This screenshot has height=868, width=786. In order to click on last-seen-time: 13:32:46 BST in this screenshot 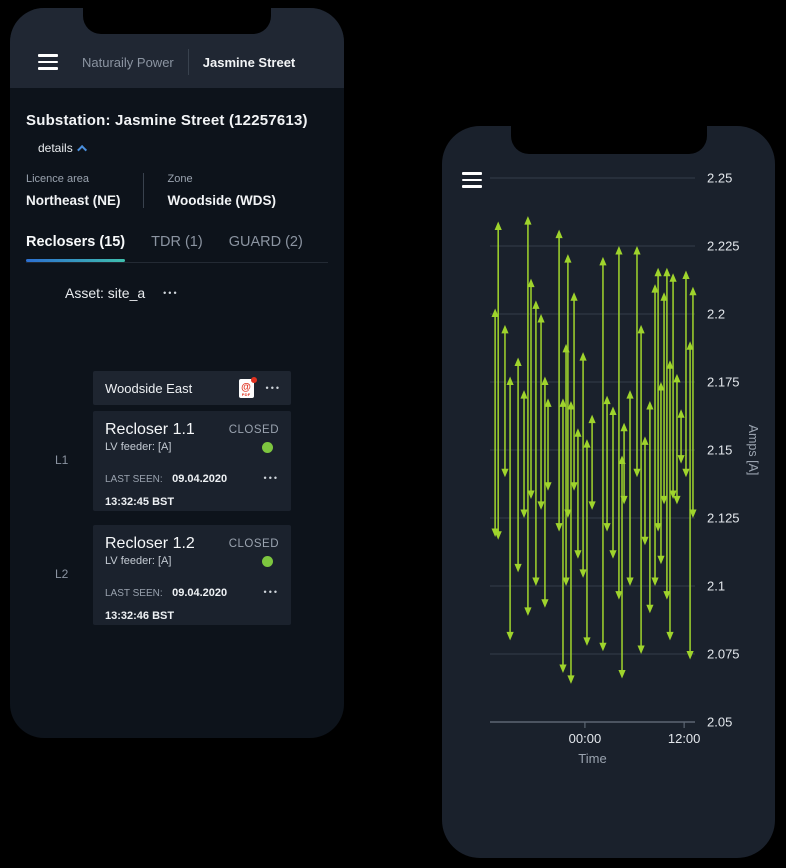, I will do `click(140, 616)`.